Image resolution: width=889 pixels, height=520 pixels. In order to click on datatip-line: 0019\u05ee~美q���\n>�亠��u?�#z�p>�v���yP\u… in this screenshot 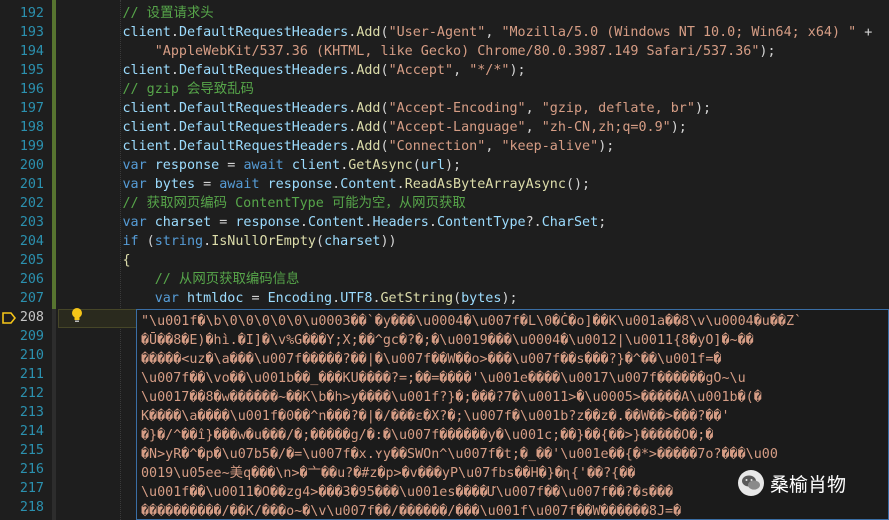, I will do `click(388, 473)`.